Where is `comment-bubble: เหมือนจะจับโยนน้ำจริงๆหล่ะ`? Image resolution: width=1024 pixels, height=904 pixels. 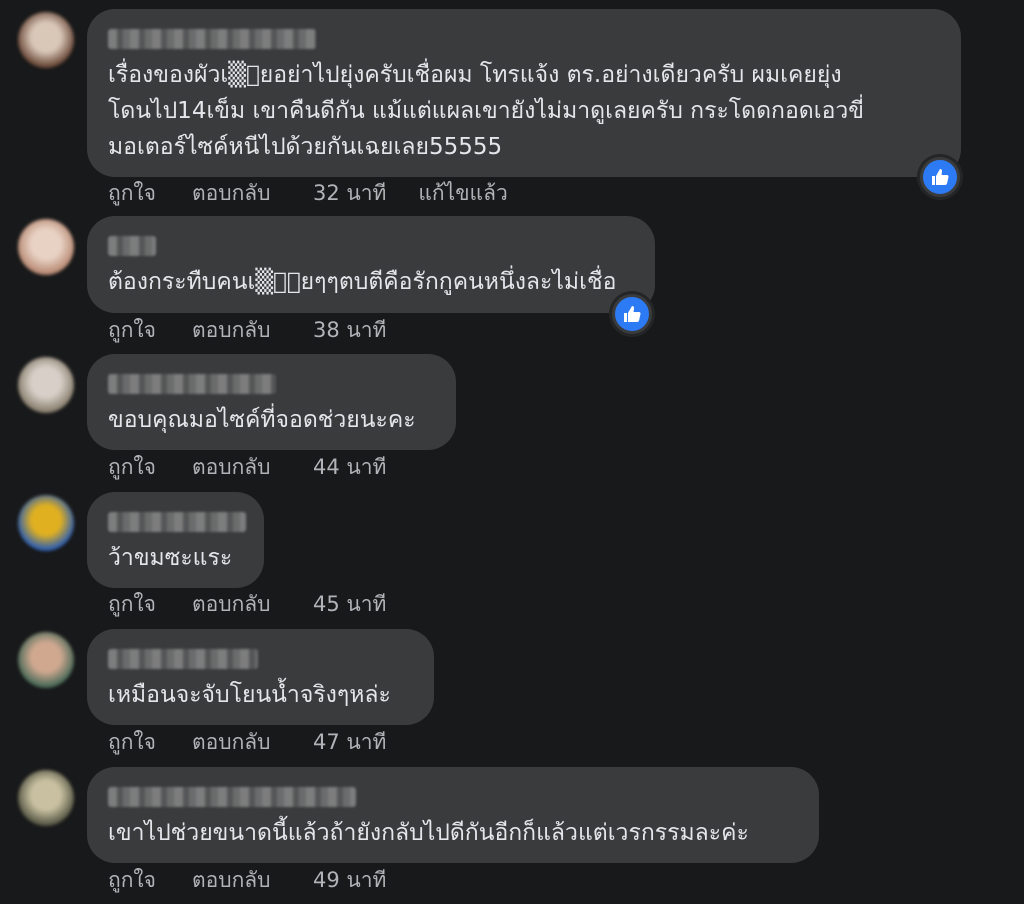 comment-bubble: เหมือนจะจับโยนน้ำจริงๆหล่ะ is located at coordinates (260, 677).